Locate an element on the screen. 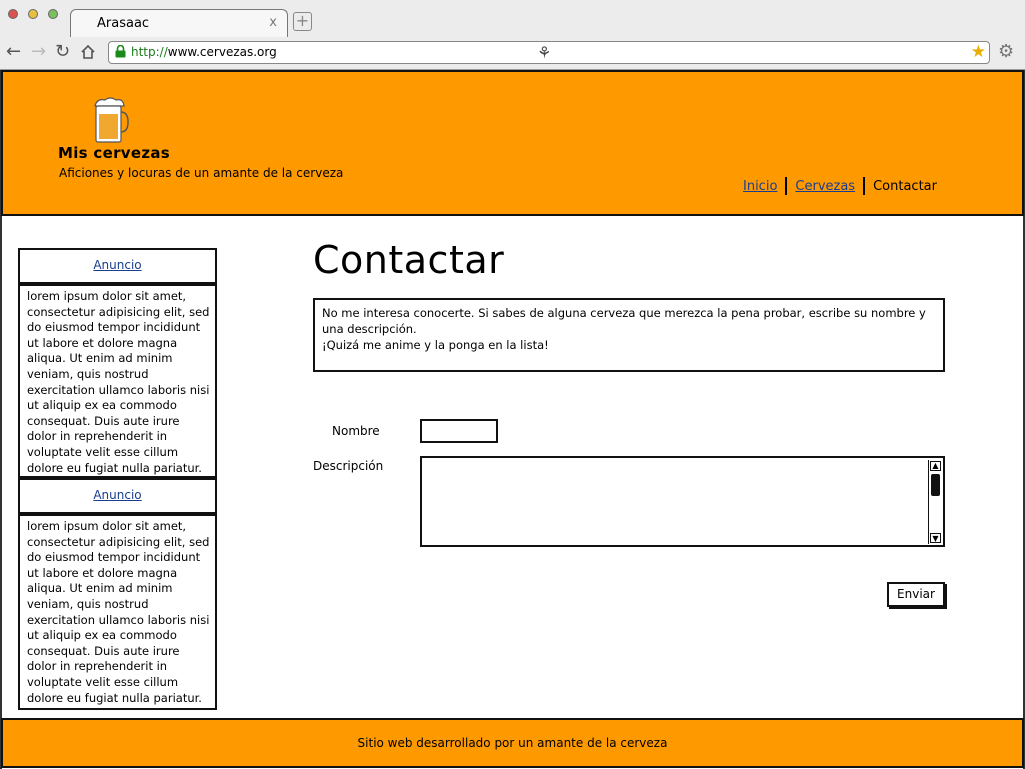  browser-tab: Arasaac x is located at coordinates (179, 23).